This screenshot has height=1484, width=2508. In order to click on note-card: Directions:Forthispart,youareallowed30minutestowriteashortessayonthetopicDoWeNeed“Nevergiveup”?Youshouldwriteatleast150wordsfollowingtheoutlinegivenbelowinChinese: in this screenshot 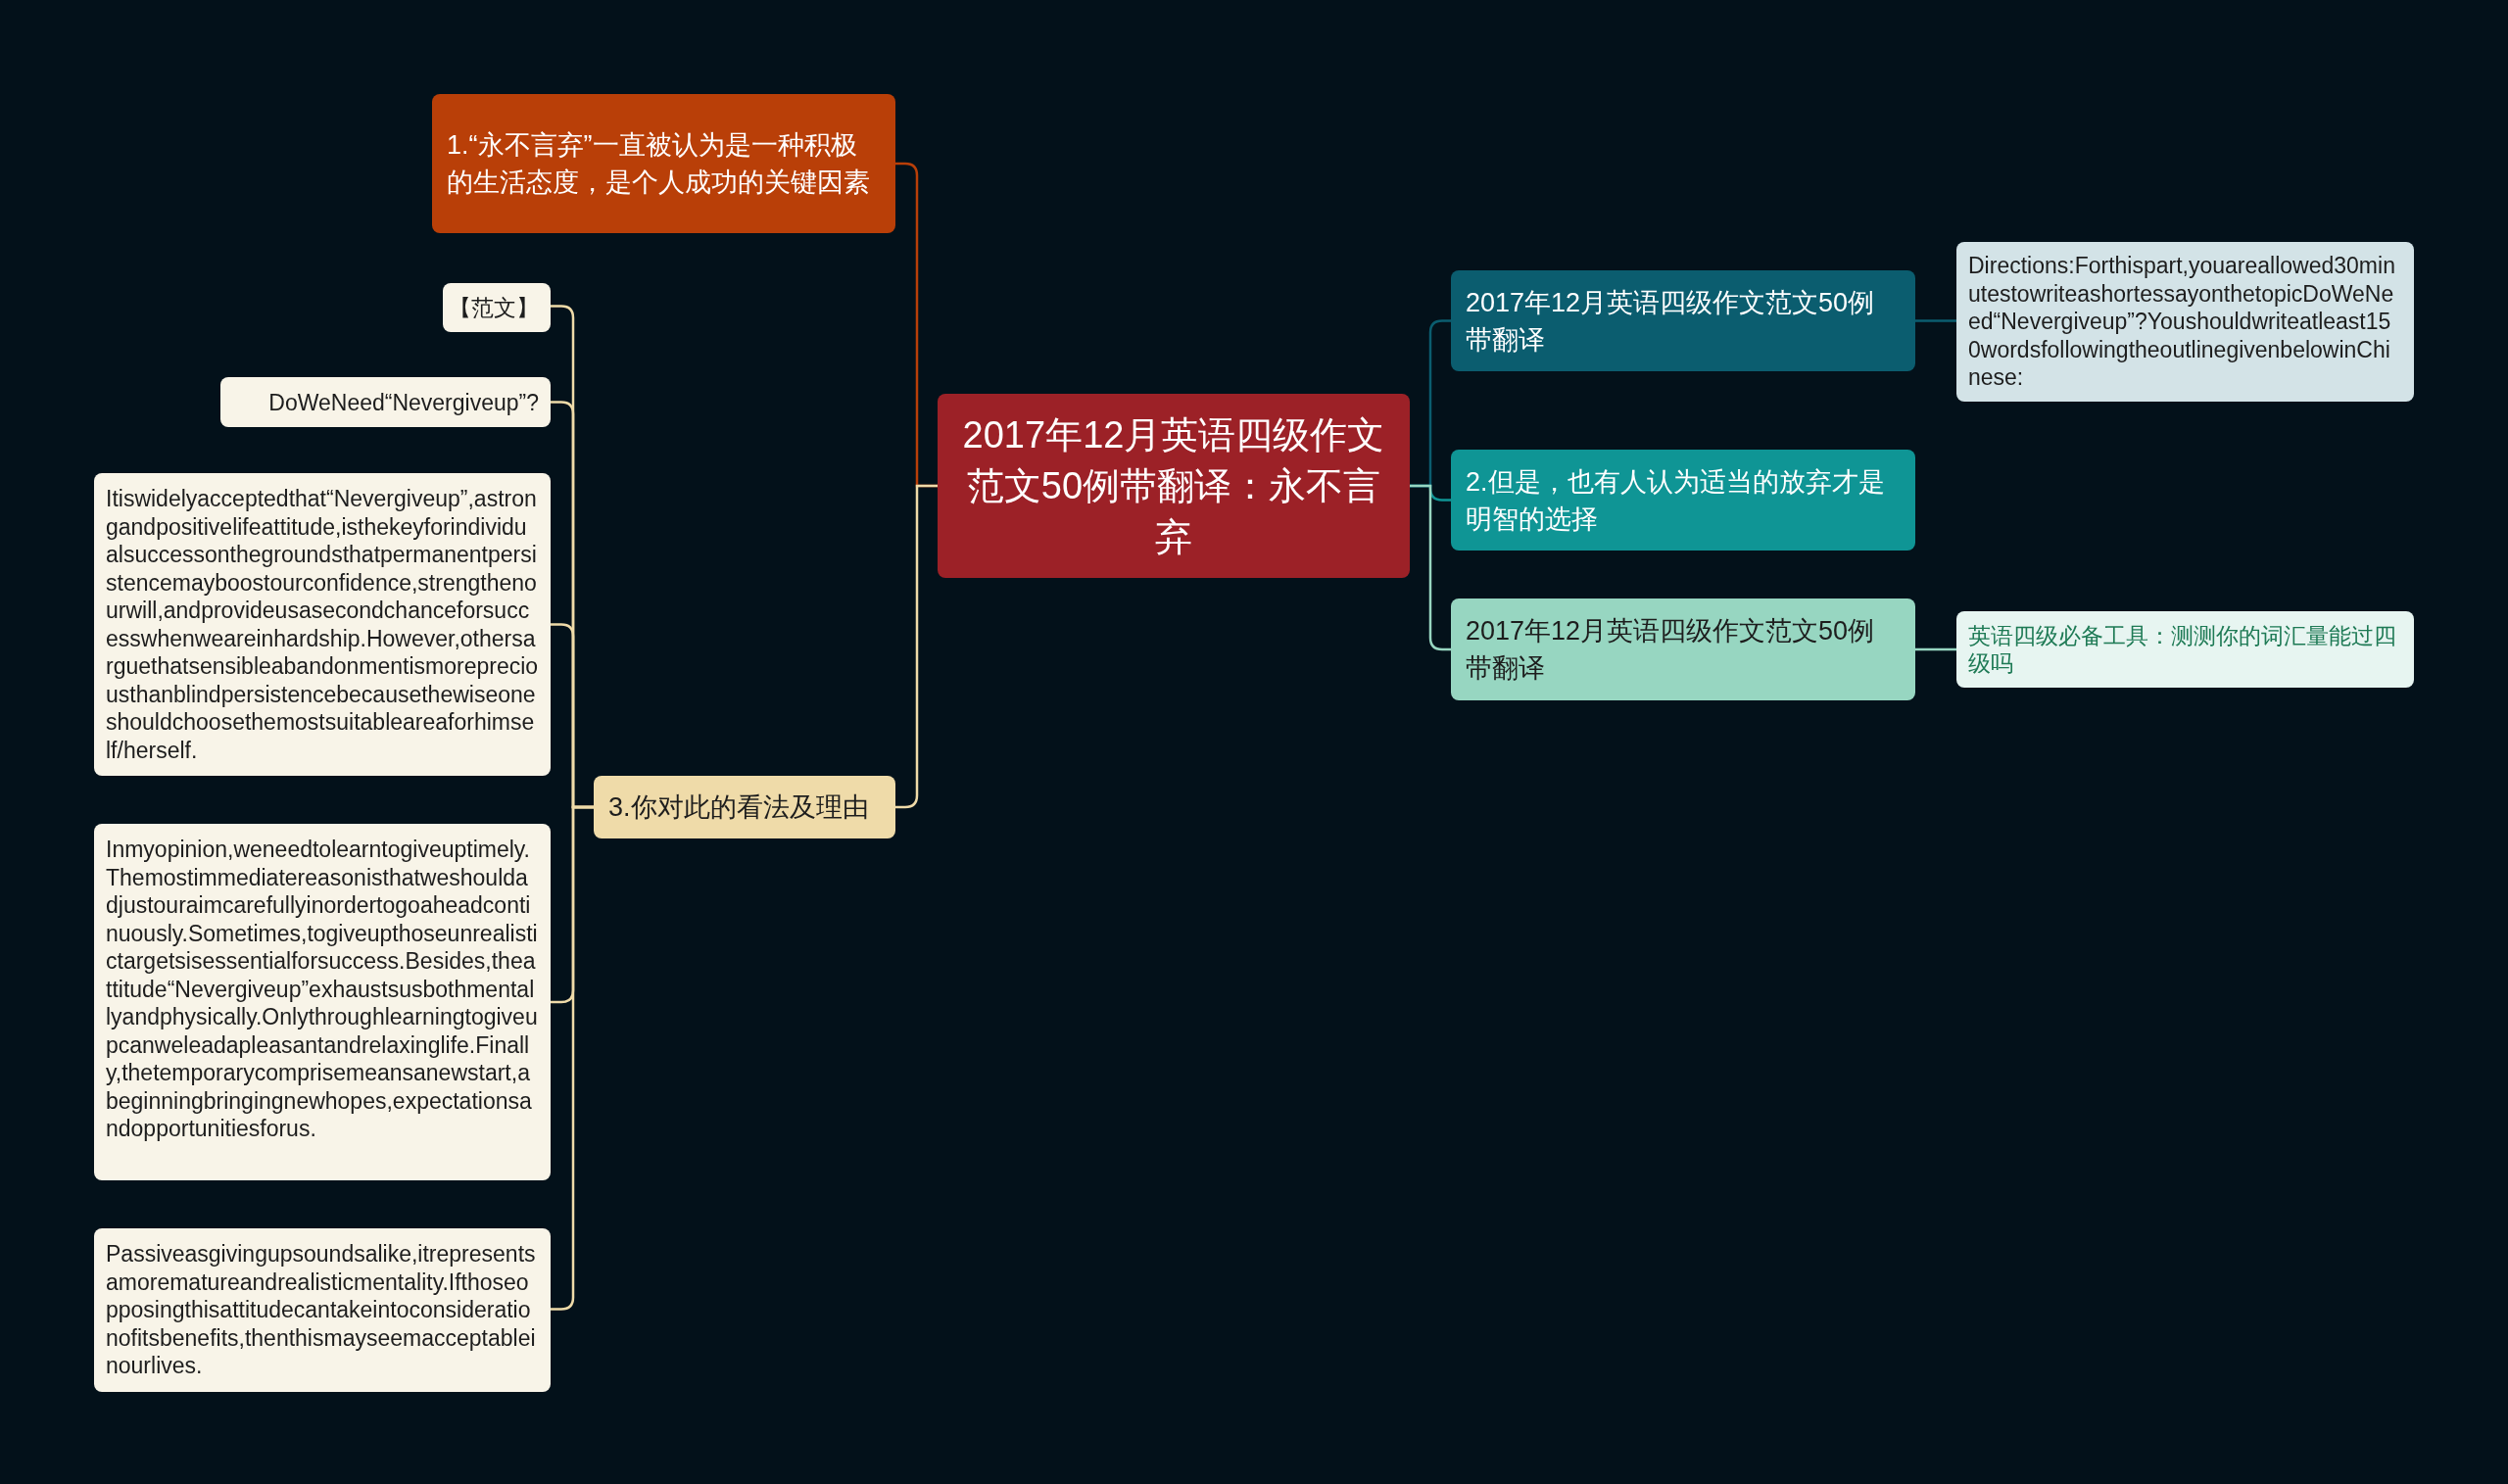, I will do `click(2185, 322)`.